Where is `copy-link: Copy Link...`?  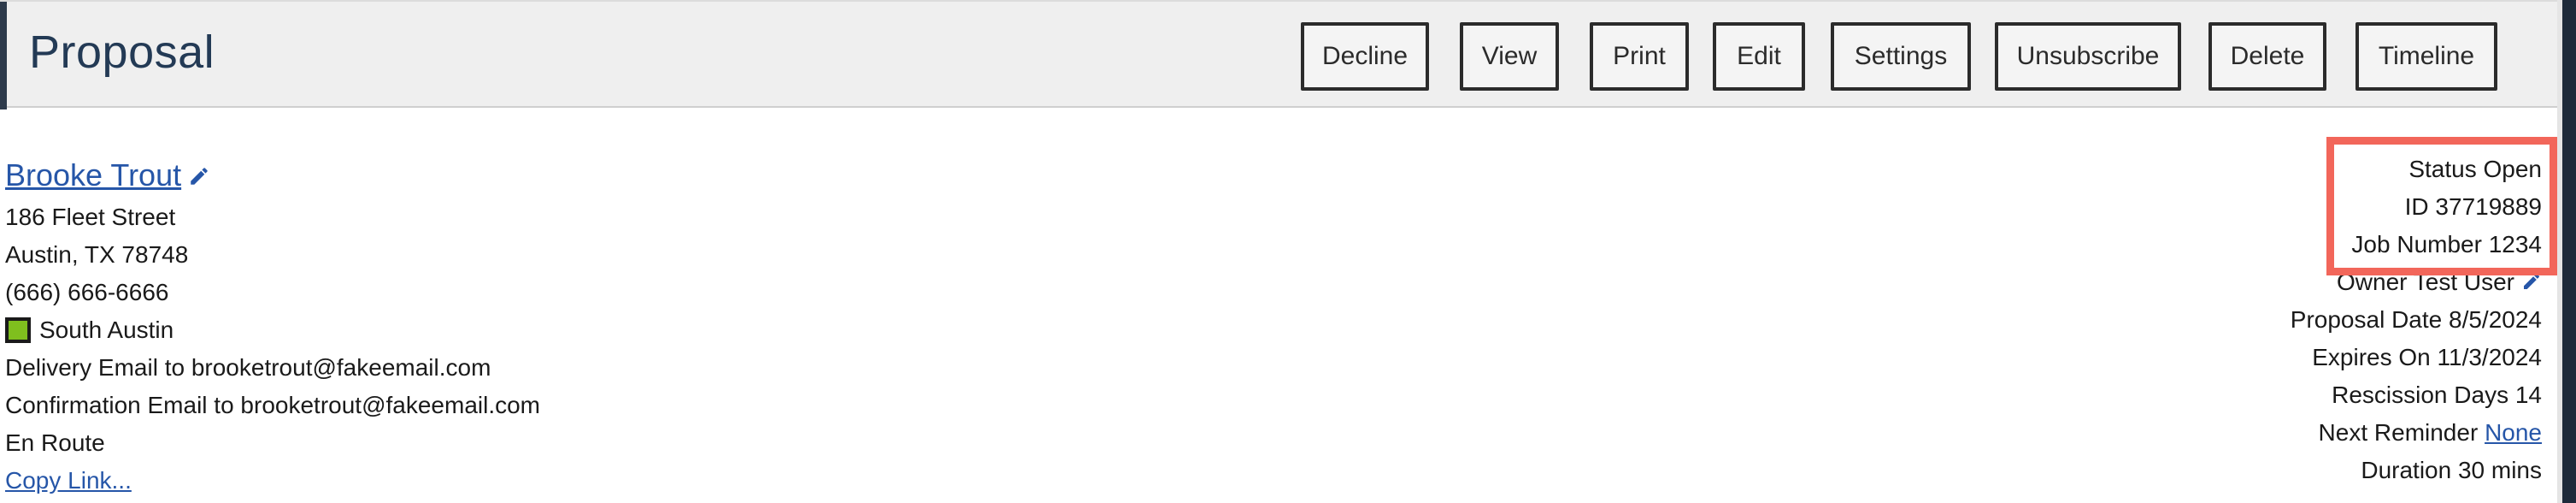 copy-link: Copy Link... is located at coordinates (68, 480).